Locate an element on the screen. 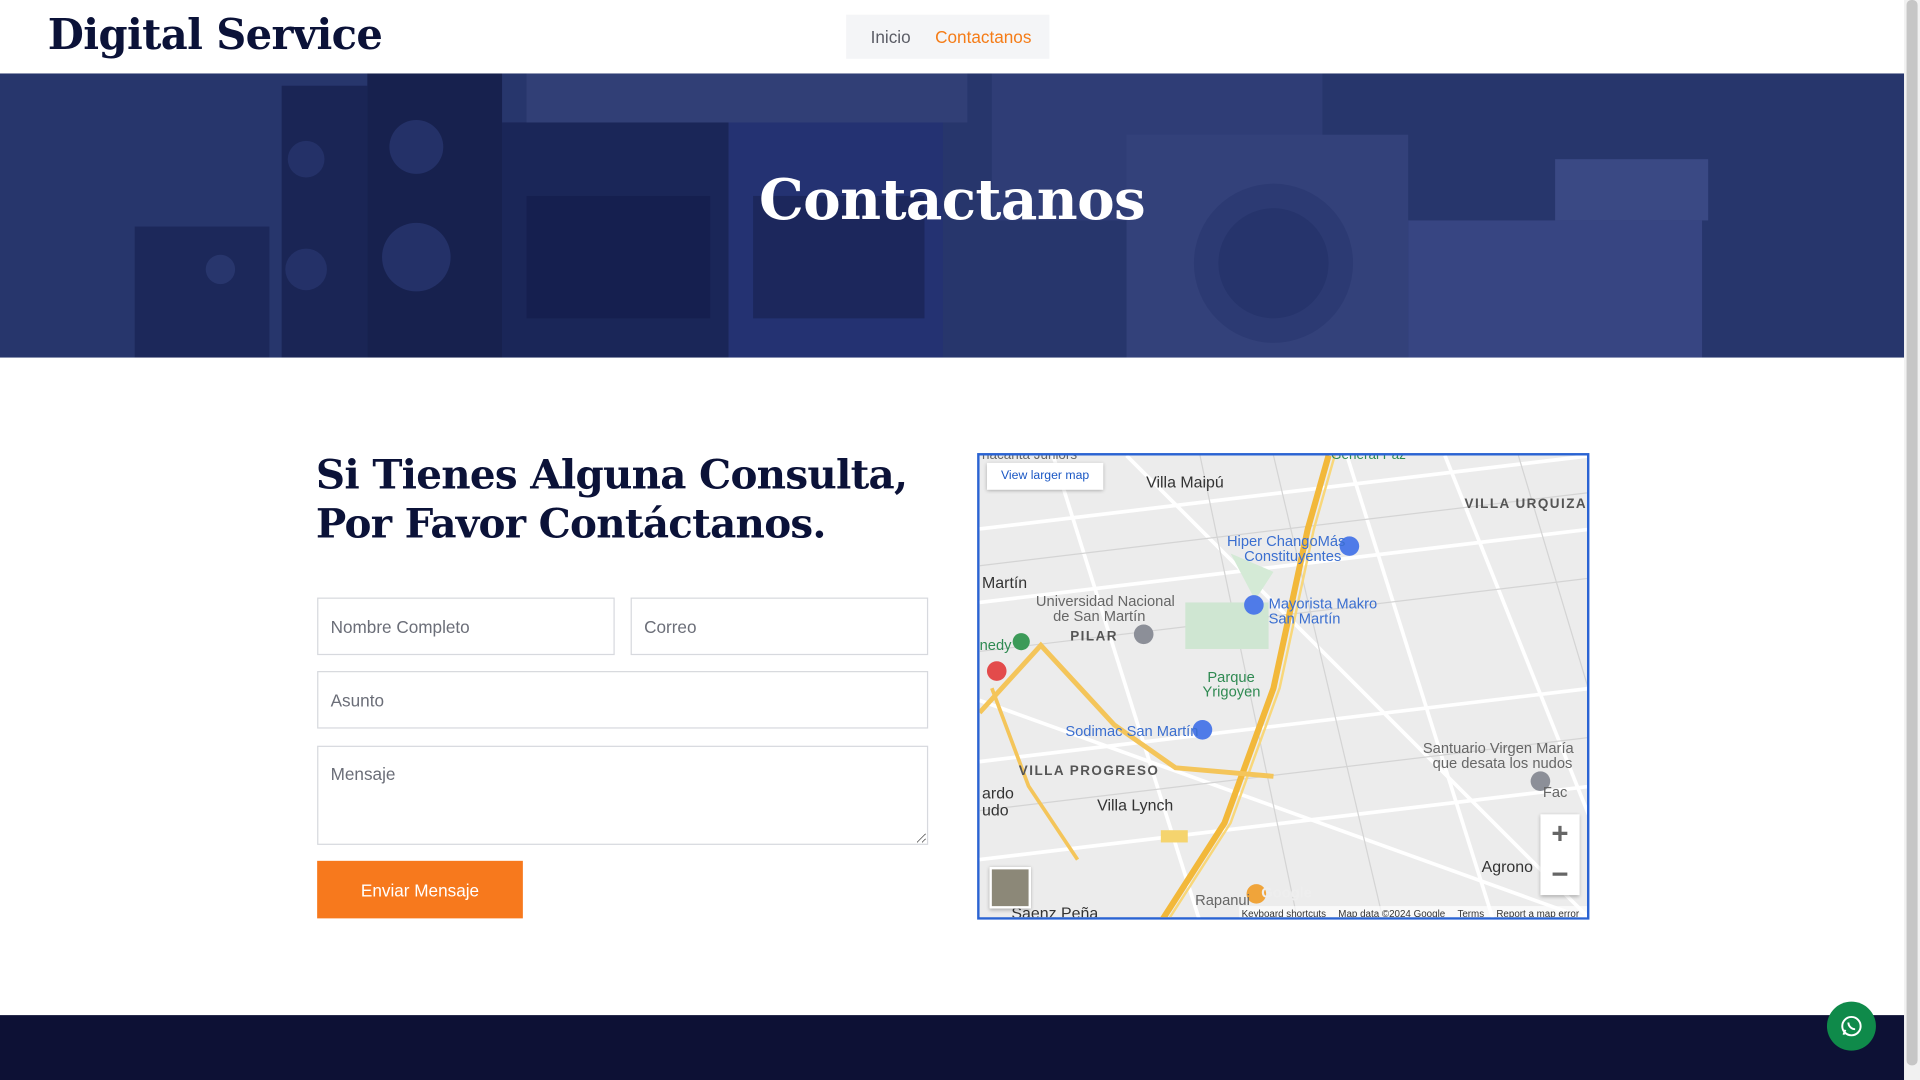 This screenshot has width=1920, height=1080. zoom-in-button: + is located at coordinates (1559, 834).